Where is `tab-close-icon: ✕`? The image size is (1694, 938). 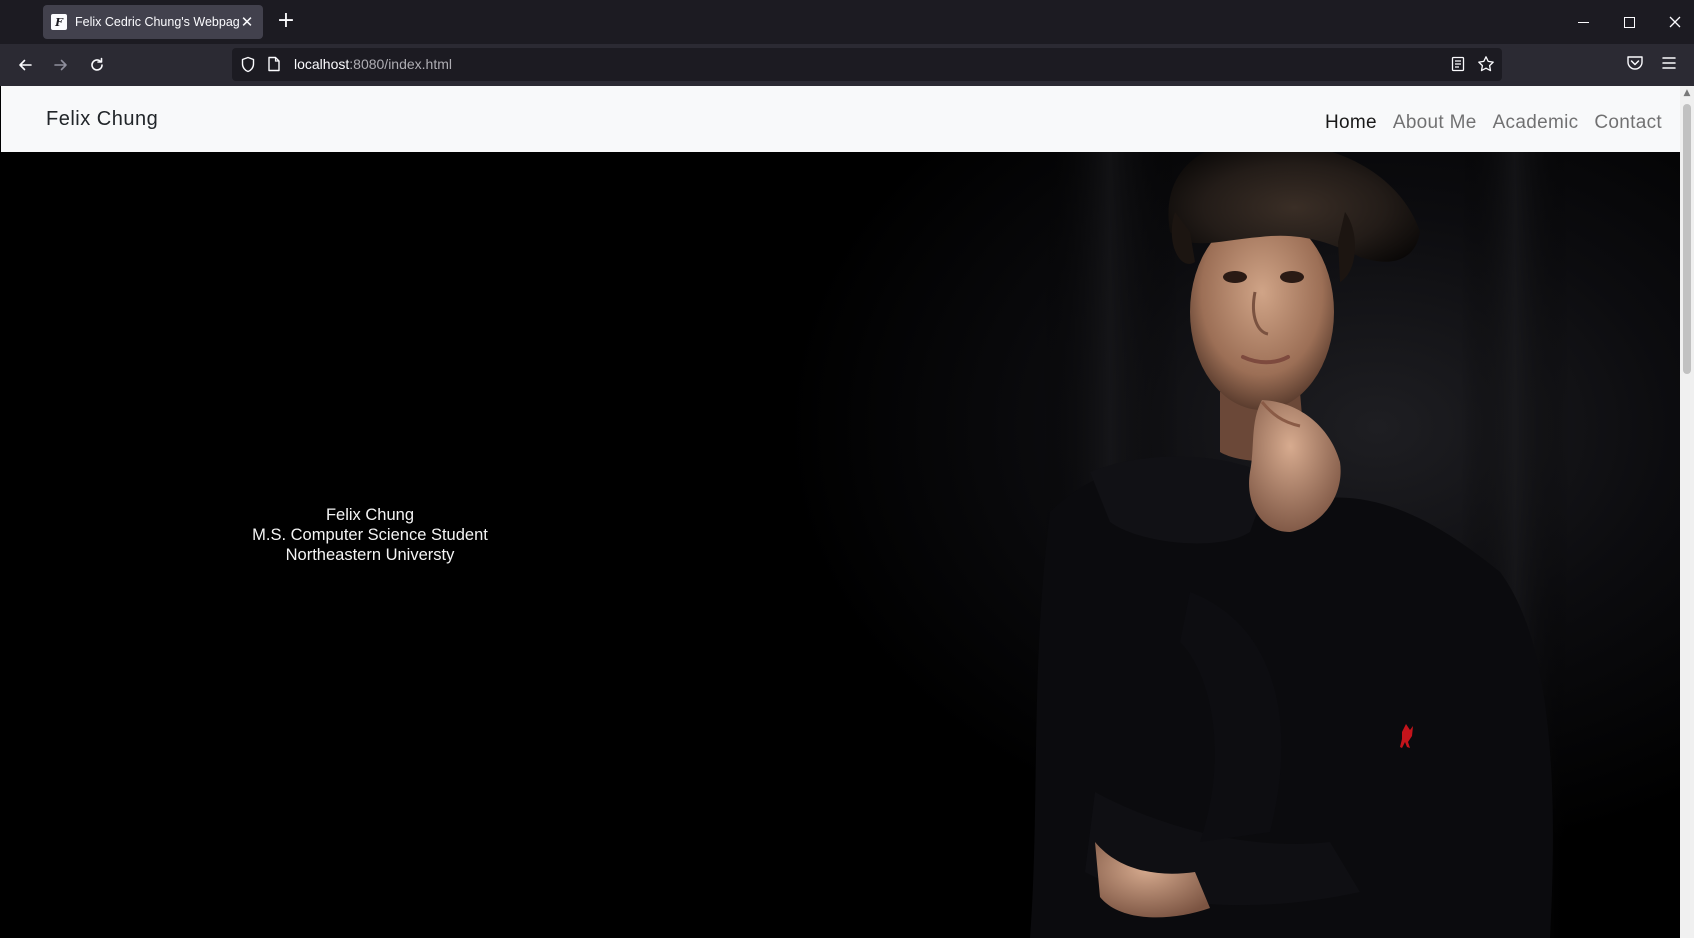
tab-close-icon: ✕ is located at coordinates (247, 22).